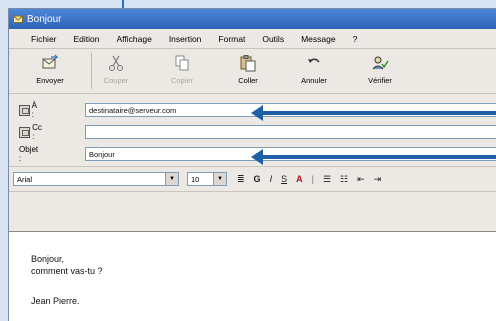  I want to click on to-label: À :, so click(29, 110).